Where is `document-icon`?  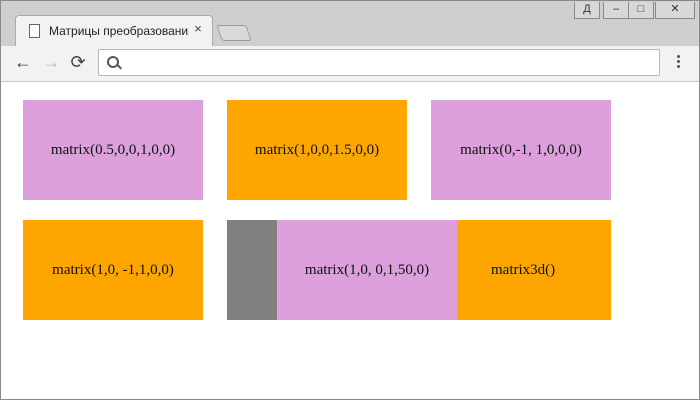
document-icon is located at coordinates (34, 31).